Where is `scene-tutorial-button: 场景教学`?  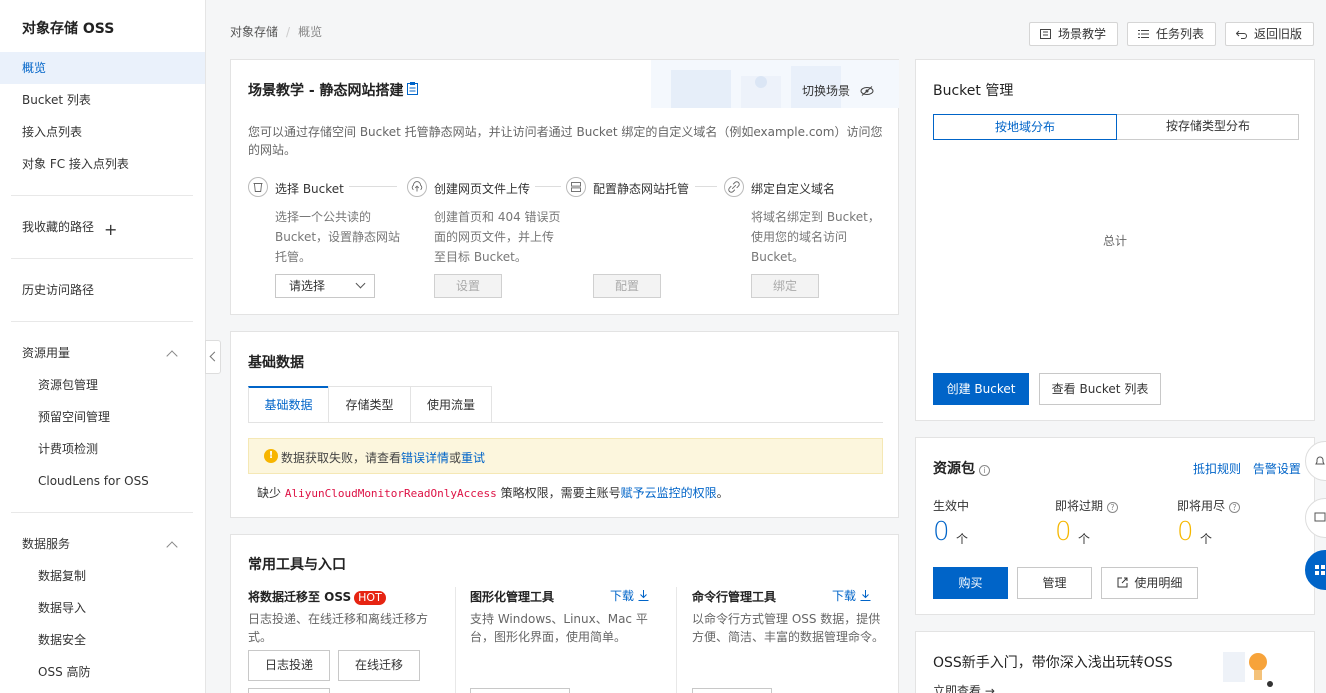 scene-tutorial-button: 场景教学 is located at coordinates (1073, 34).